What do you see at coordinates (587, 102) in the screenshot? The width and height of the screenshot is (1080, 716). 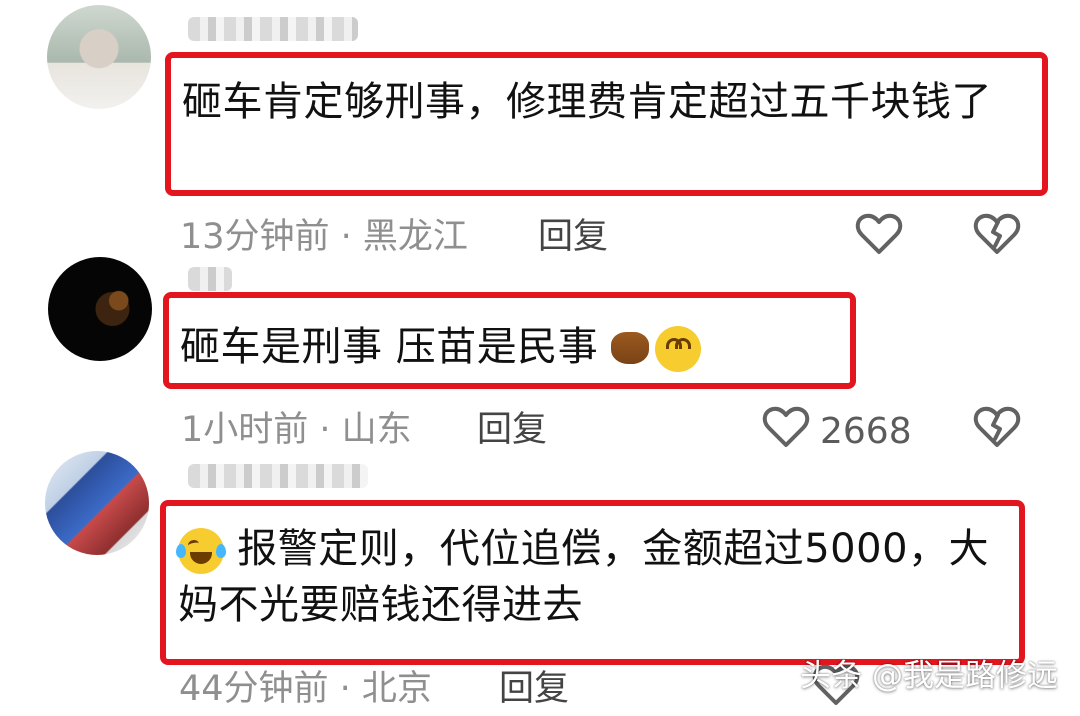 I see `comment-text: 砸车肯定够刑事，修理费肯定超过五千块钱了` at bounding box center [587, 102].